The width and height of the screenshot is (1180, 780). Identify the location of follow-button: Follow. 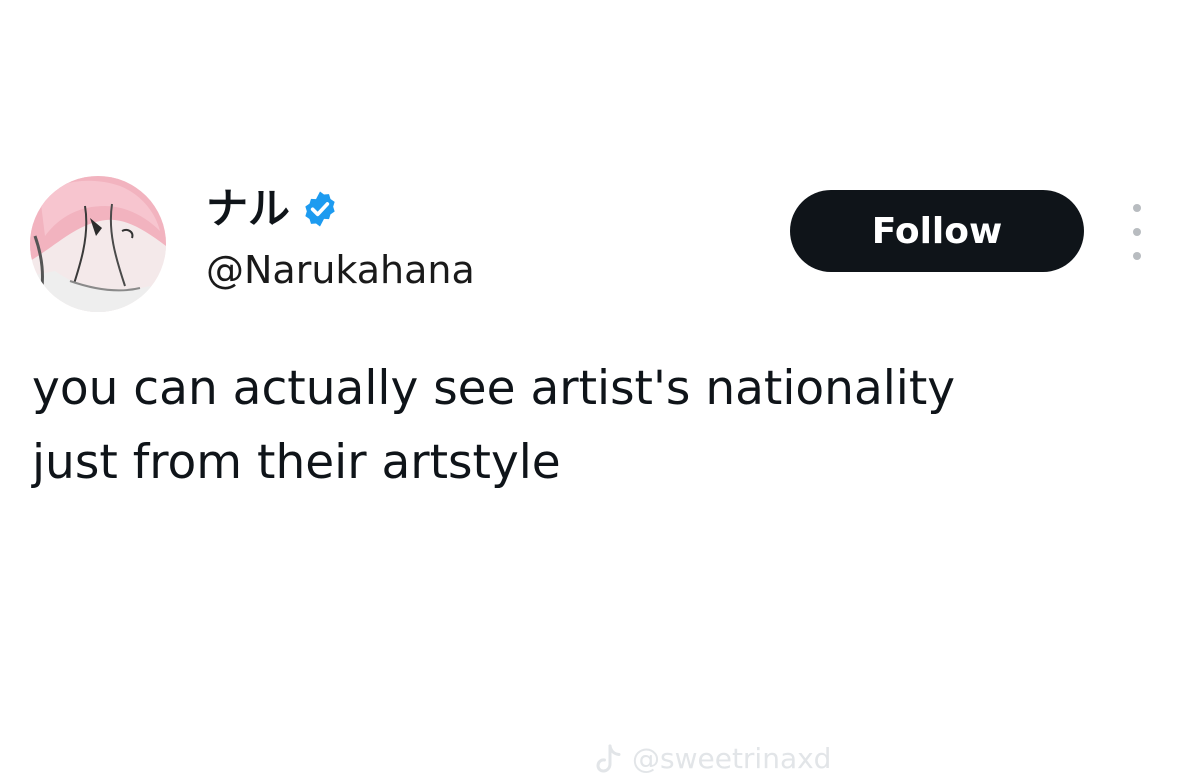
(937, 231).